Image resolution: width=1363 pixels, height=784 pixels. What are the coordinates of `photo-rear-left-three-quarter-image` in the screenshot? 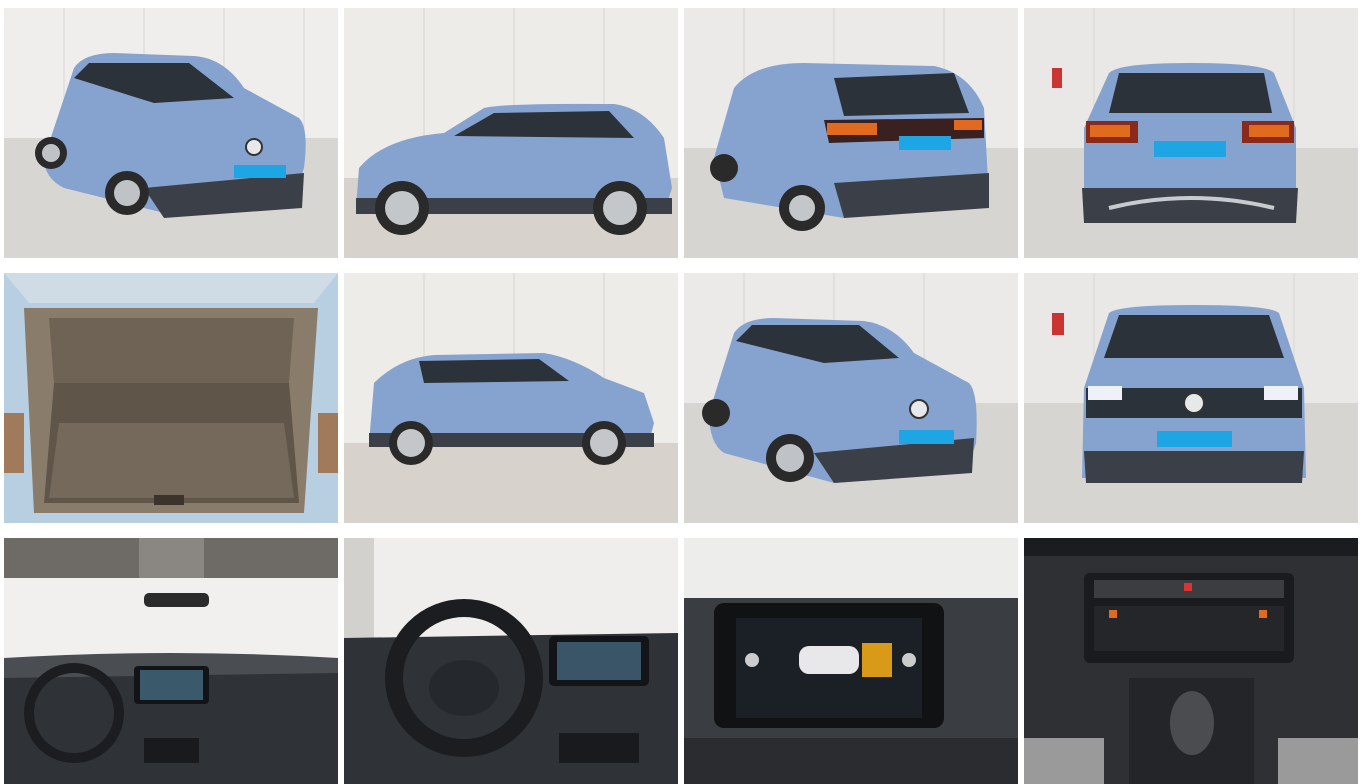 It's located at (851, 133).